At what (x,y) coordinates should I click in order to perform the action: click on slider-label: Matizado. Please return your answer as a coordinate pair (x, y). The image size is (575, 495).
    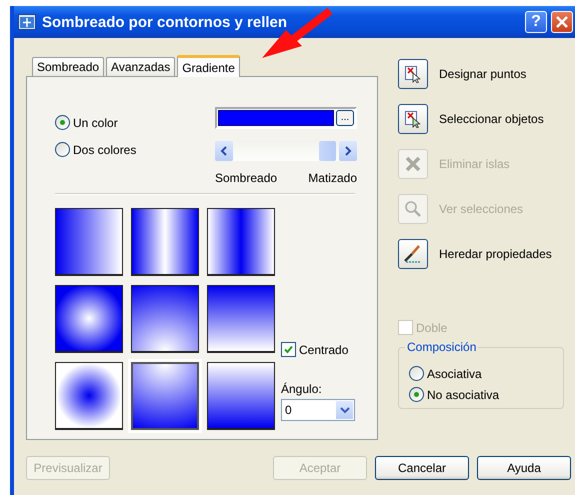
    Looking at the image, I should click on (332, 178).